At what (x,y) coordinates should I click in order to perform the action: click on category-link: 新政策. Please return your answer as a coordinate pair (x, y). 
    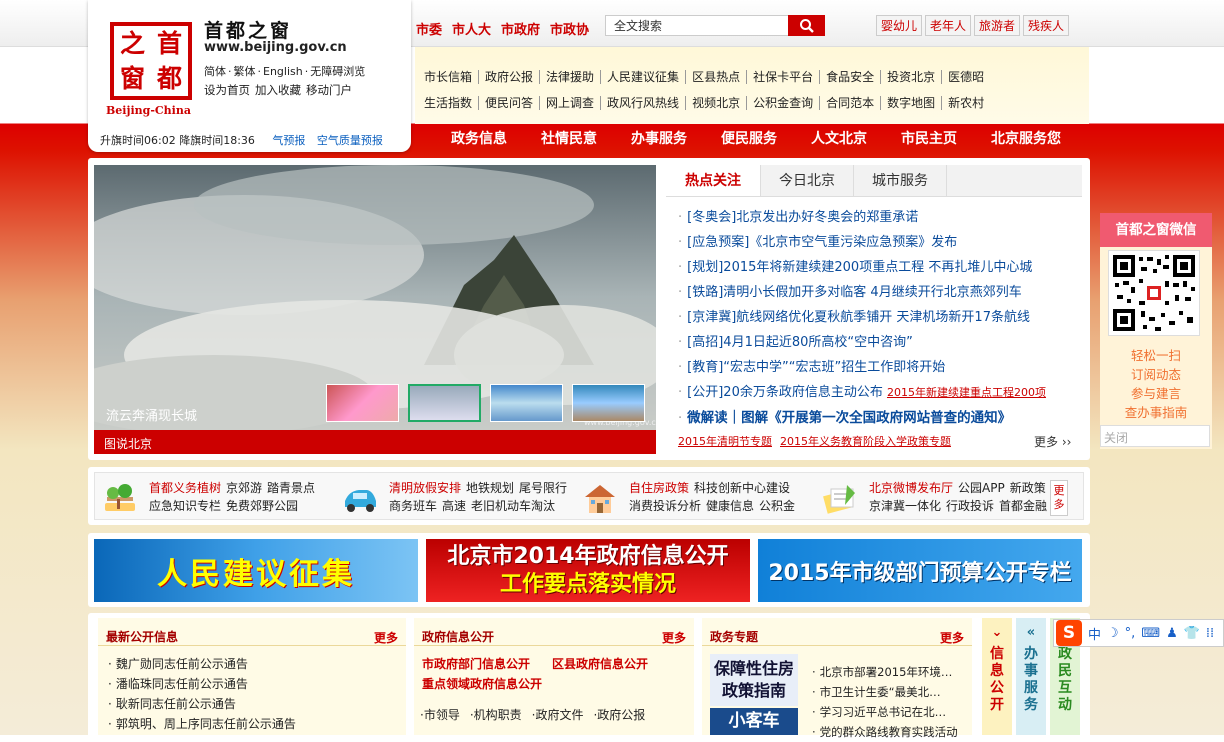
    Looking at the image, I should click on (1028, 488).